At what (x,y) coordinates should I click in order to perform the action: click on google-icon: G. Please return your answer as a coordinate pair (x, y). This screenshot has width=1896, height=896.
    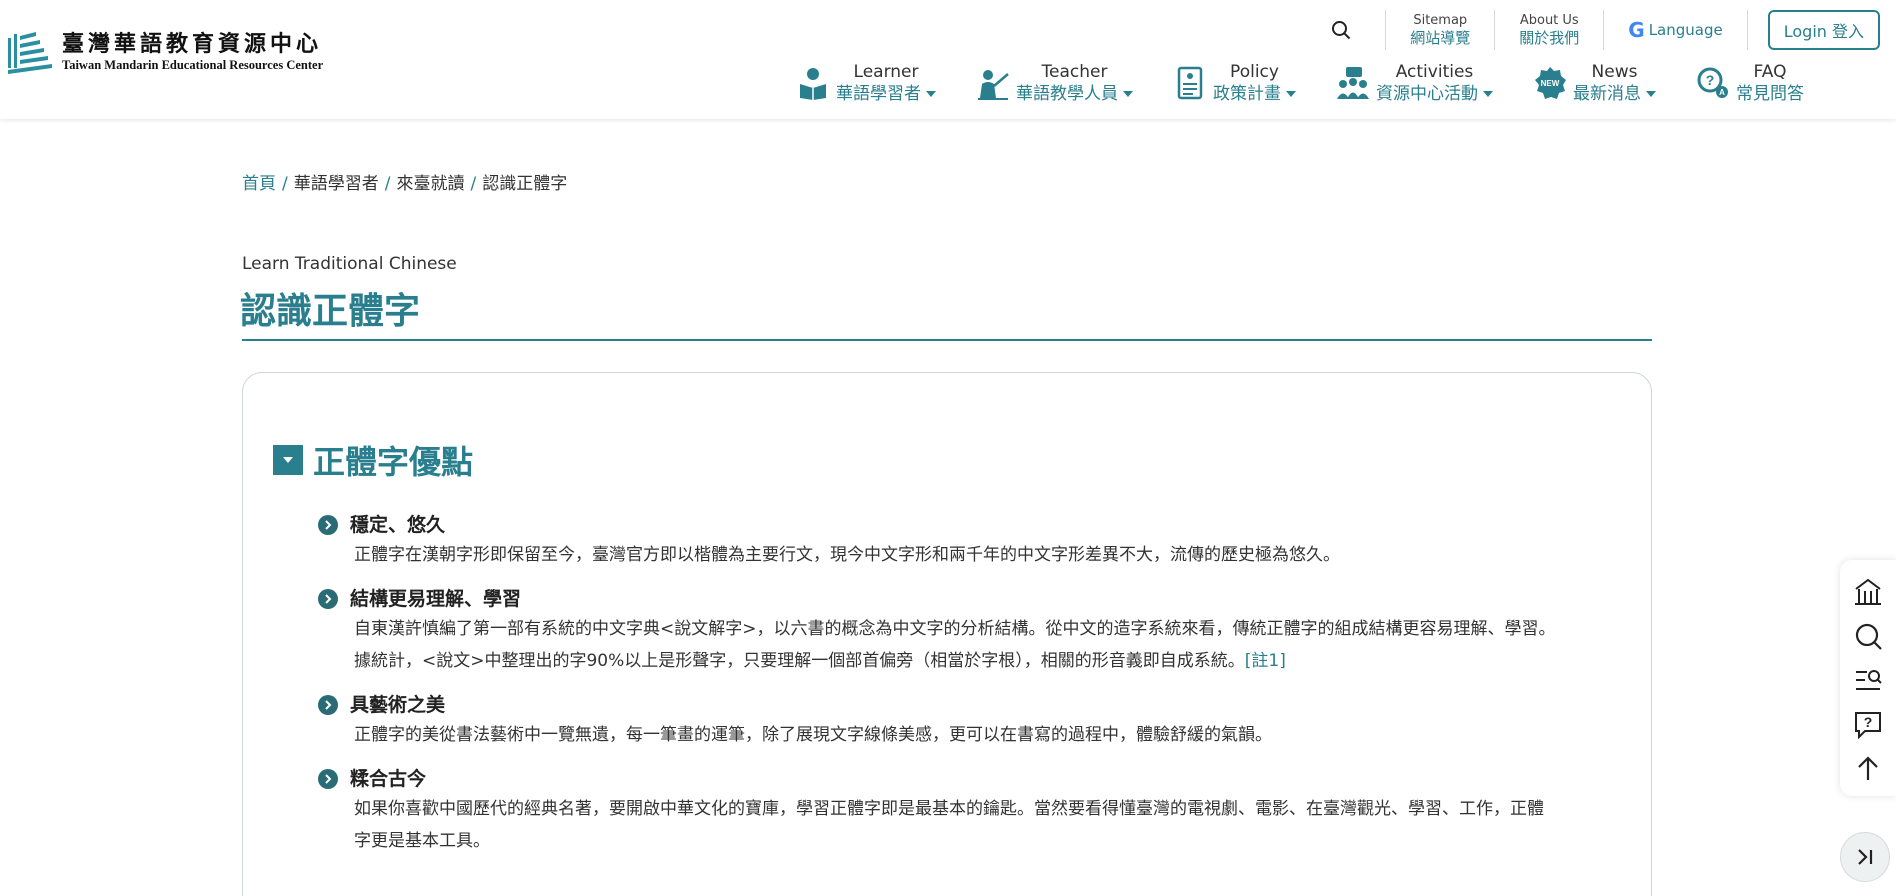
    Looking at the image, I should click on (1636, 30).